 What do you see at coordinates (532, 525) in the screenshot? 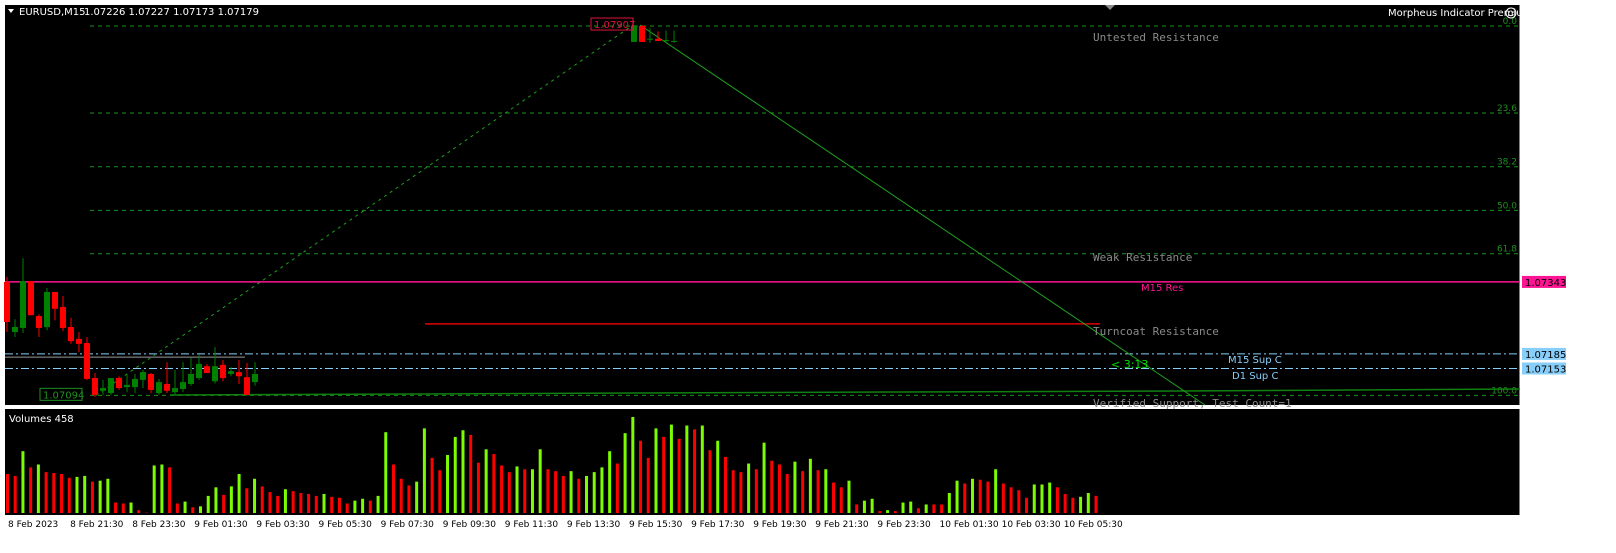
I see `time-tick-label: 9 Feb 11:30` at bounding box center [532, 525].